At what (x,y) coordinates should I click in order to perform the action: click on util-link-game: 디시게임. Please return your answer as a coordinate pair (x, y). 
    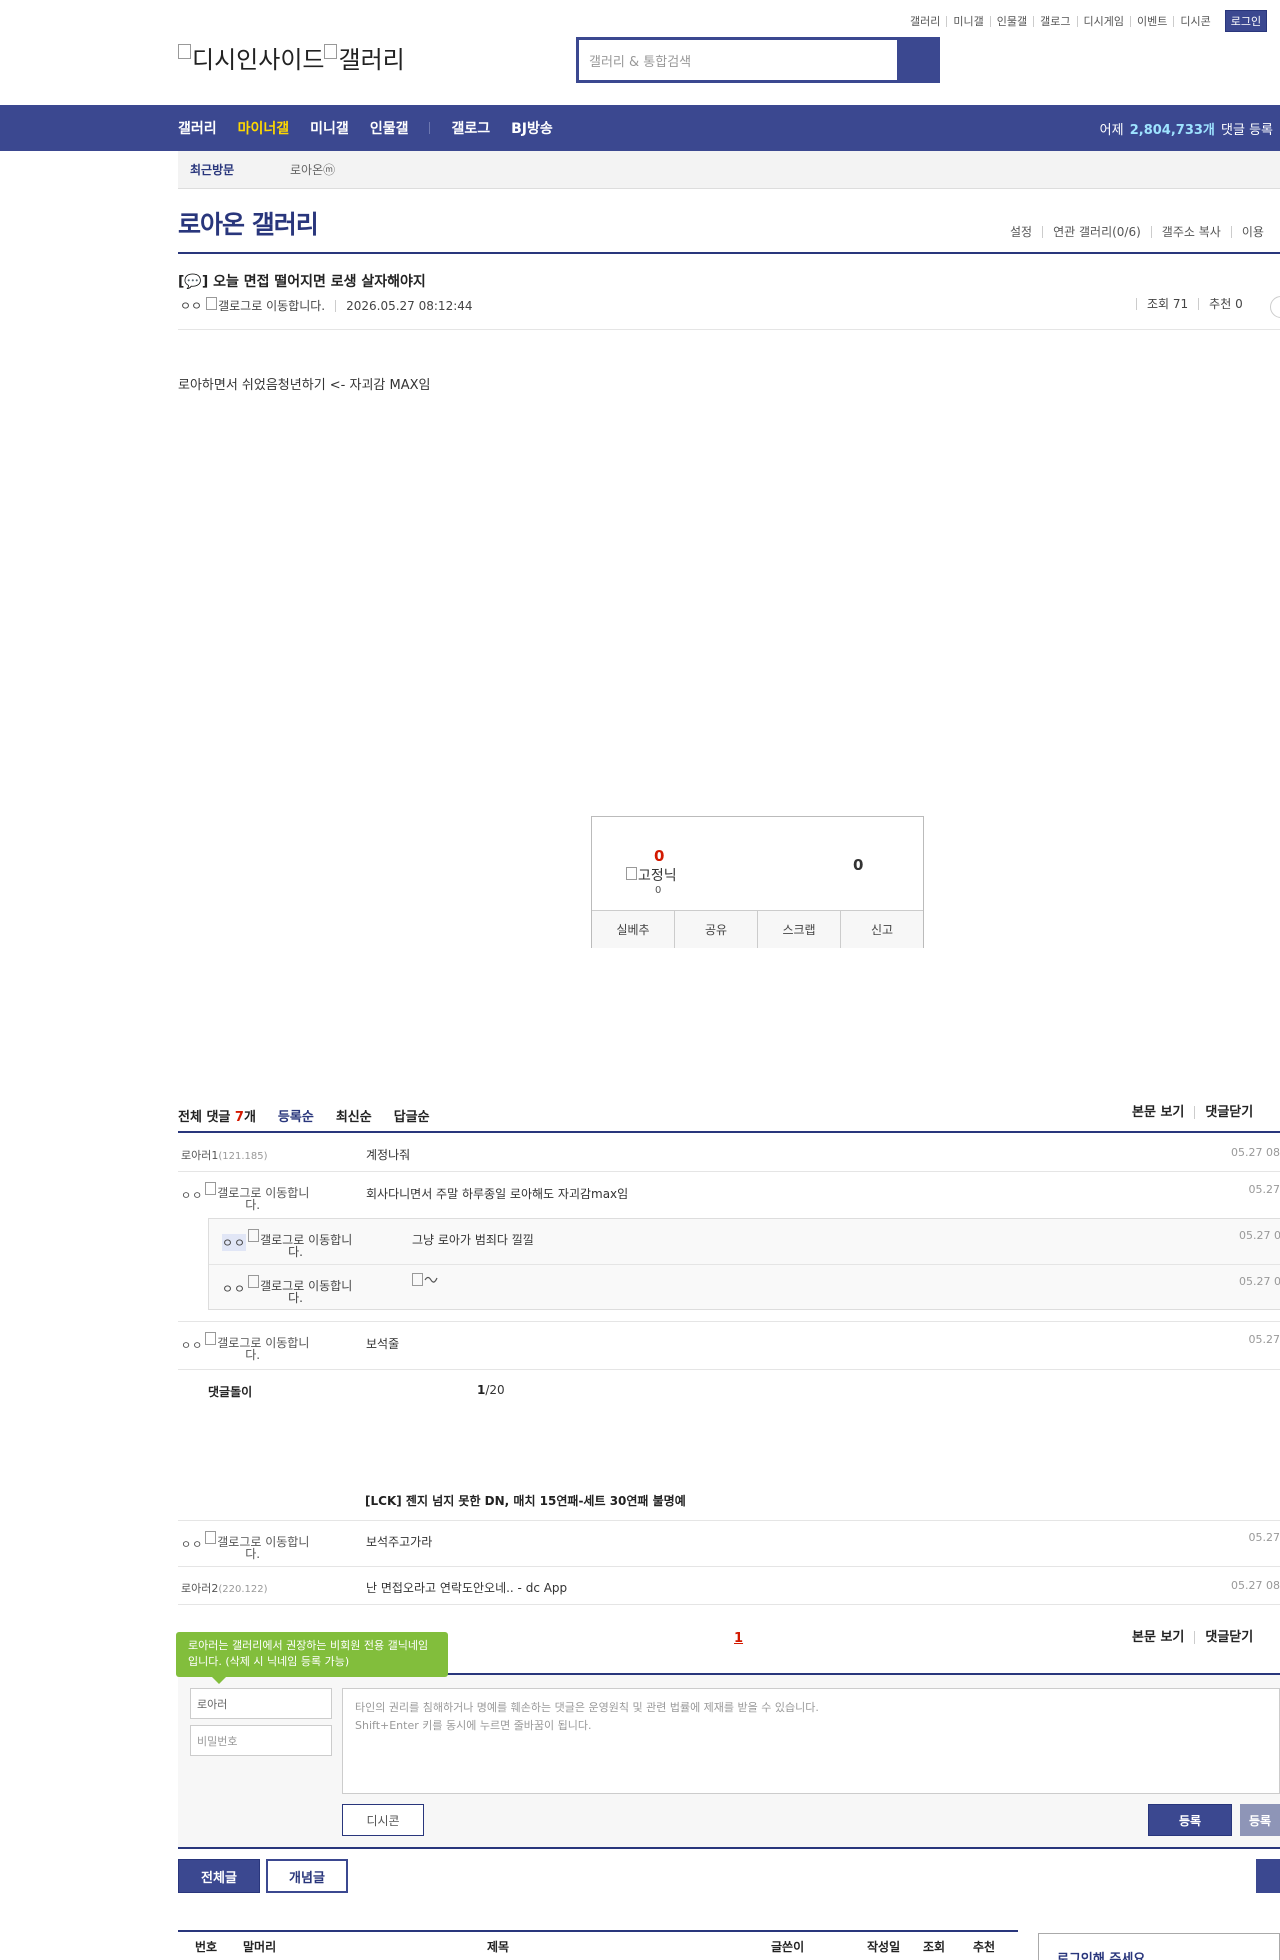
    Looking at the image, I should click on (1103, 21).